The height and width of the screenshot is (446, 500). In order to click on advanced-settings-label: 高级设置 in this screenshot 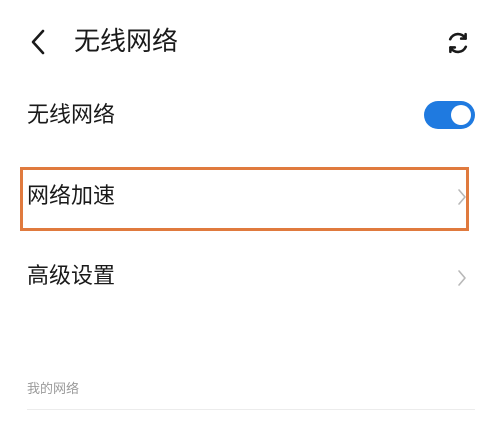, I will do `click(71, 276)`.